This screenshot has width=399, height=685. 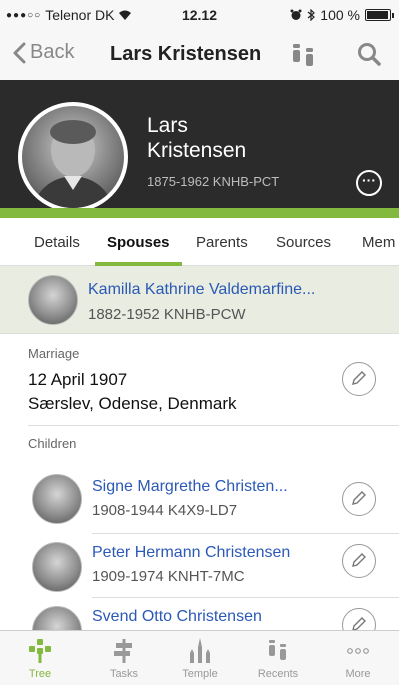 I want to click on child-name: Peter Hermann Christensen, so click(x=191, y=553).